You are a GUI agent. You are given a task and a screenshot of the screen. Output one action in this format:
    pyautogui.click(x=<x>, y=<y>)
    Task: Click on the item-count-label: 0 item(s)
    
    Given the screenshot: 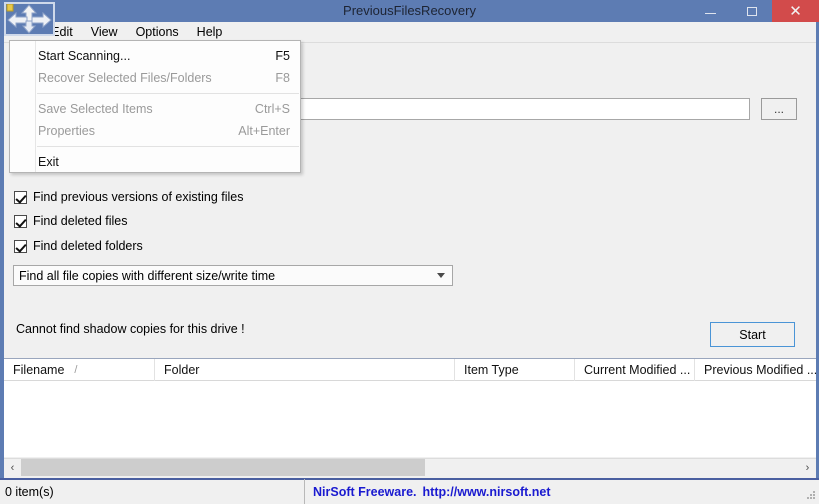 What is the action you would take?
    pyautogui.click(x=29, y=492)
    